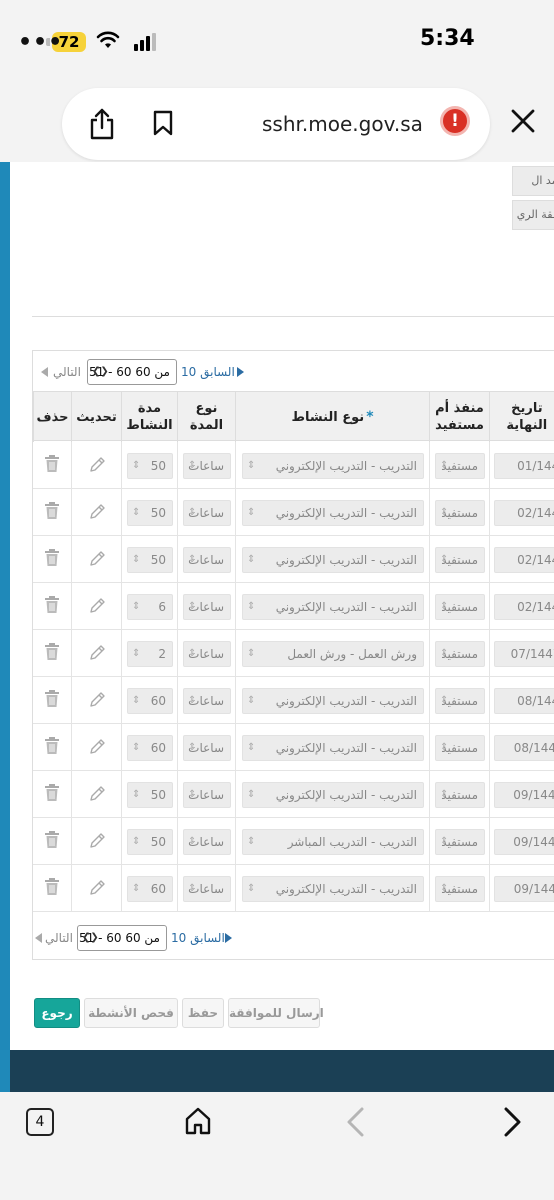 The width and height of the screenshot is (554, 1200). I want to click on back-button: رجوع, so click(57, 1013).